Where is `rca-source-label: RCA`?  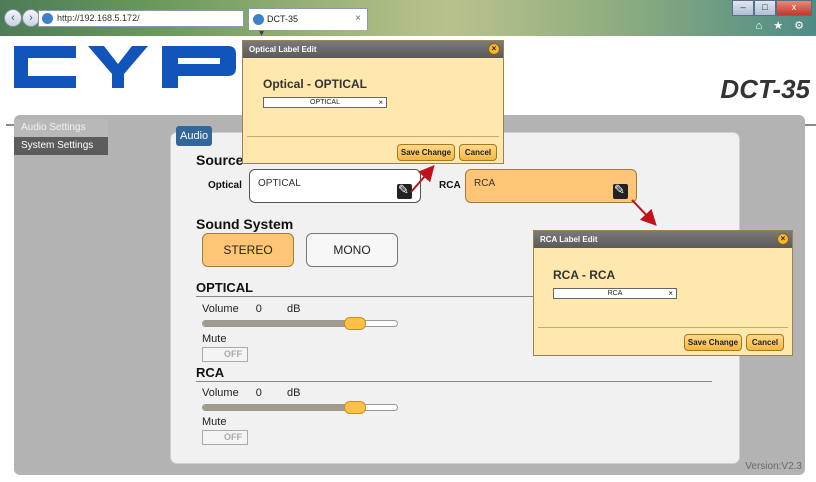 rca-source-label: RCA is located at coordinates (450, 185).